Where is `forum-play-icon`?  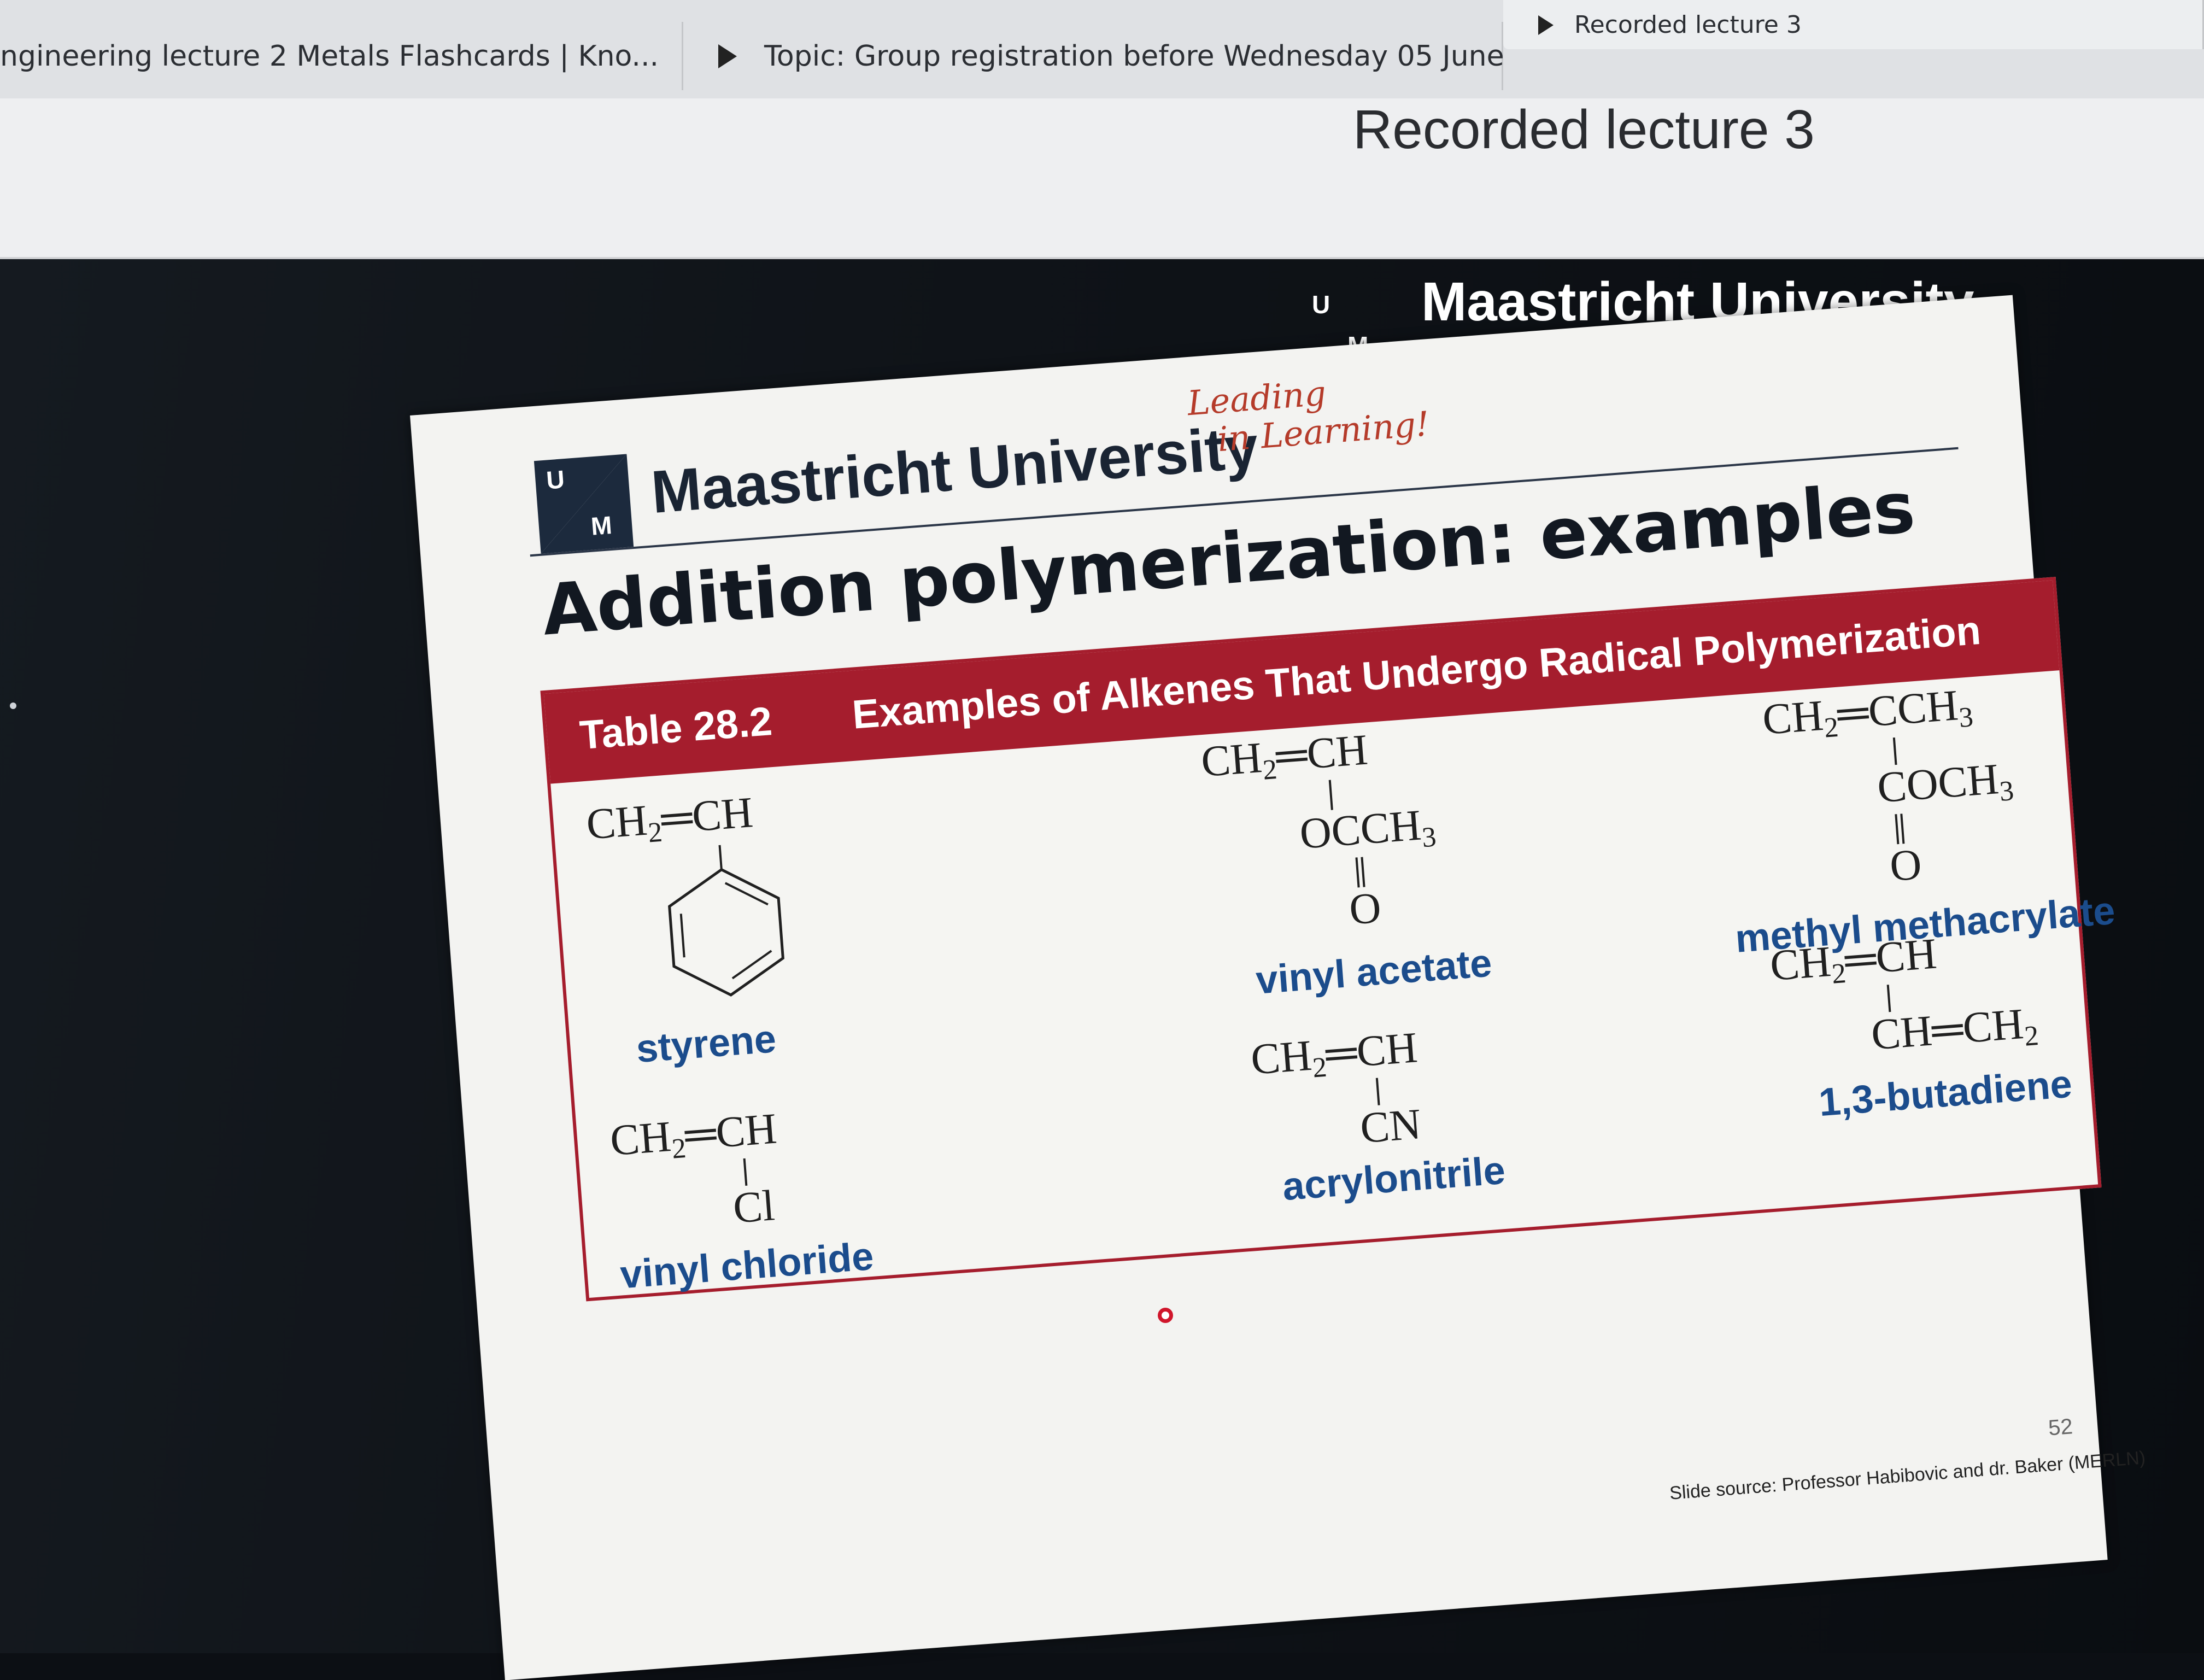
forum-play-icon is located at coordinates (730, 56).